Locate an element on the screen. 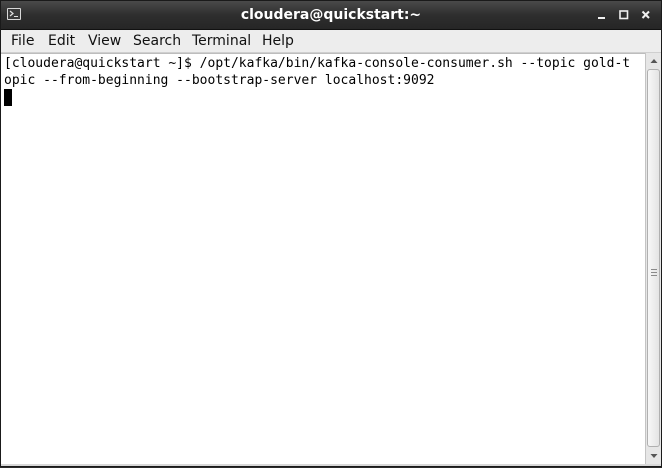  menu-help: Help is located at coordinates (278, 41).